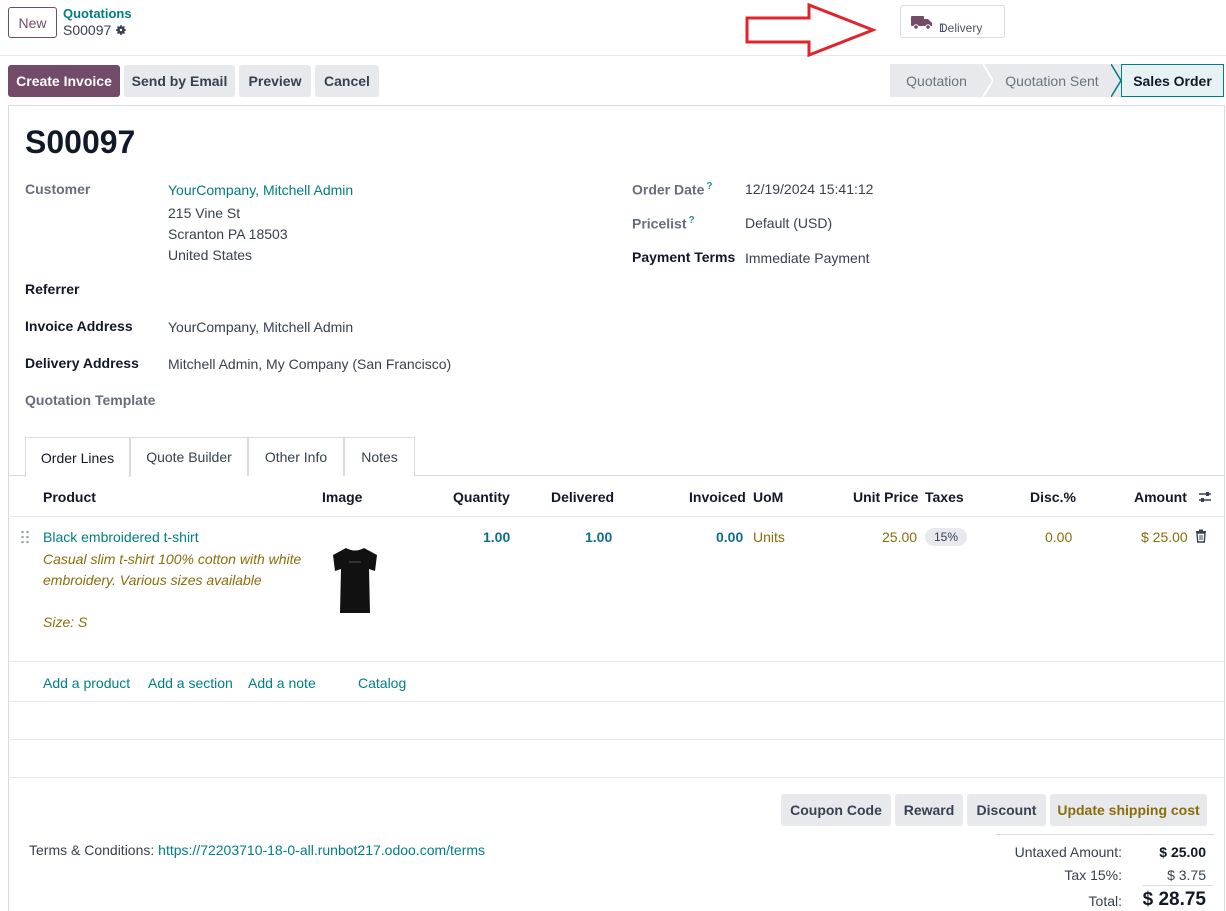 The height and width of the screenshot is (911, 1226). I want to click on order-date-value: 12/19/2024 15:41:12, so click(809, 189).